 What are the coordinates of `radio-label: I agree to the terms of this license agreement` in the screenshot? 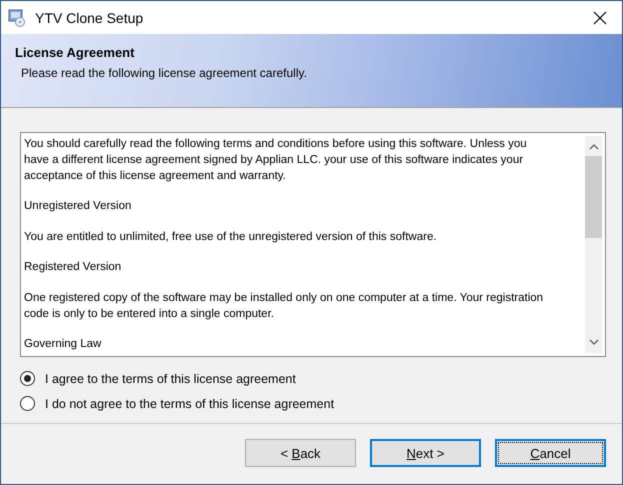 It's located at (170, 379).